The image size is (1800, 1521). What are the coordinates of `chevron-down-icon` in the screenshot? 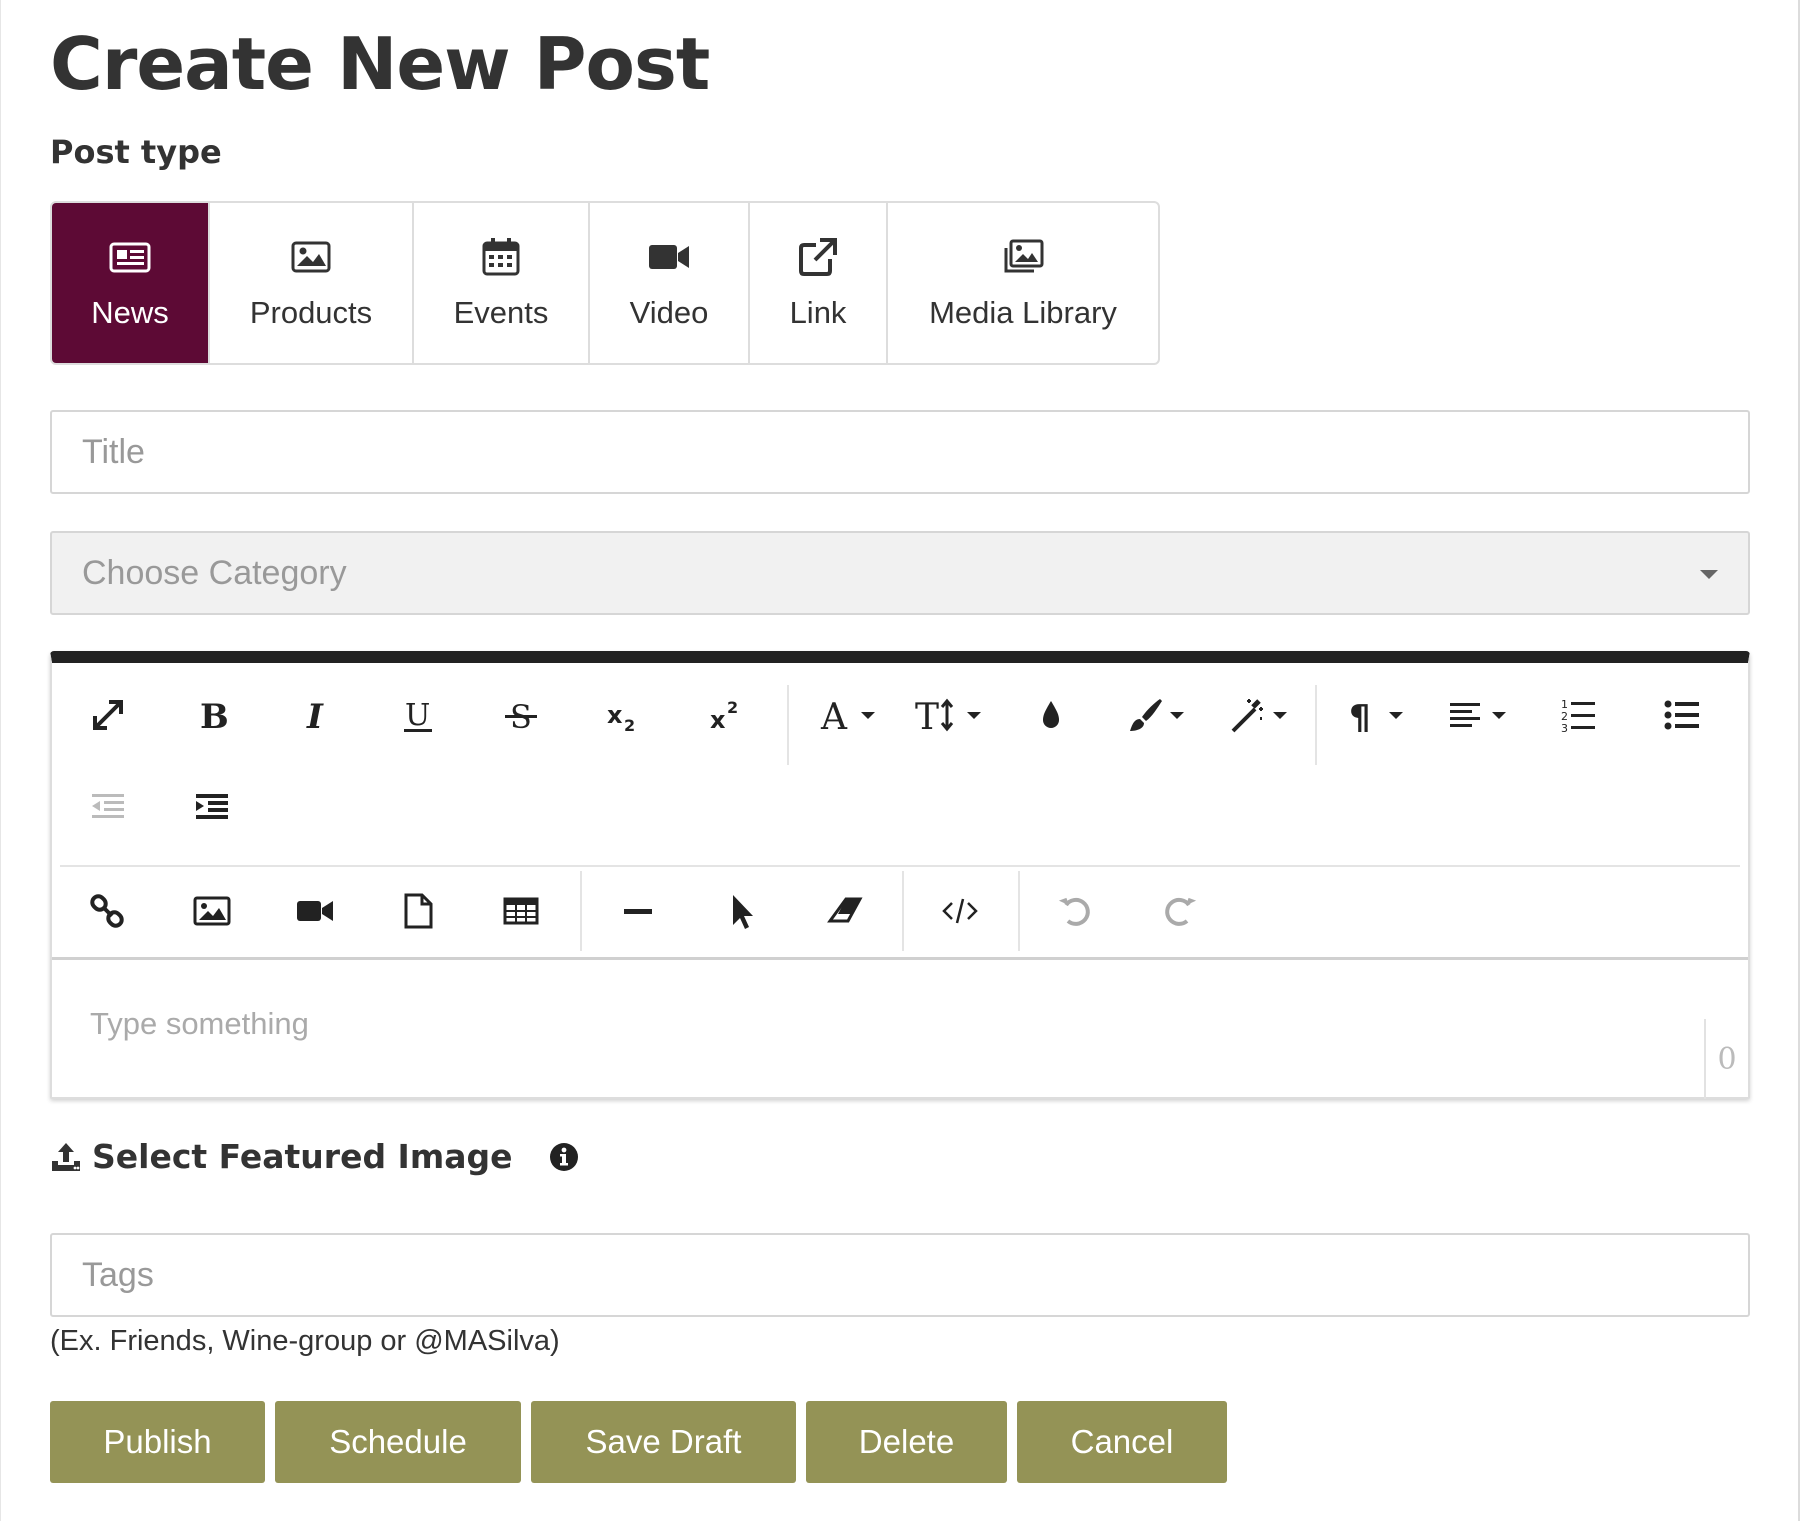 It's located at (1709, 574).